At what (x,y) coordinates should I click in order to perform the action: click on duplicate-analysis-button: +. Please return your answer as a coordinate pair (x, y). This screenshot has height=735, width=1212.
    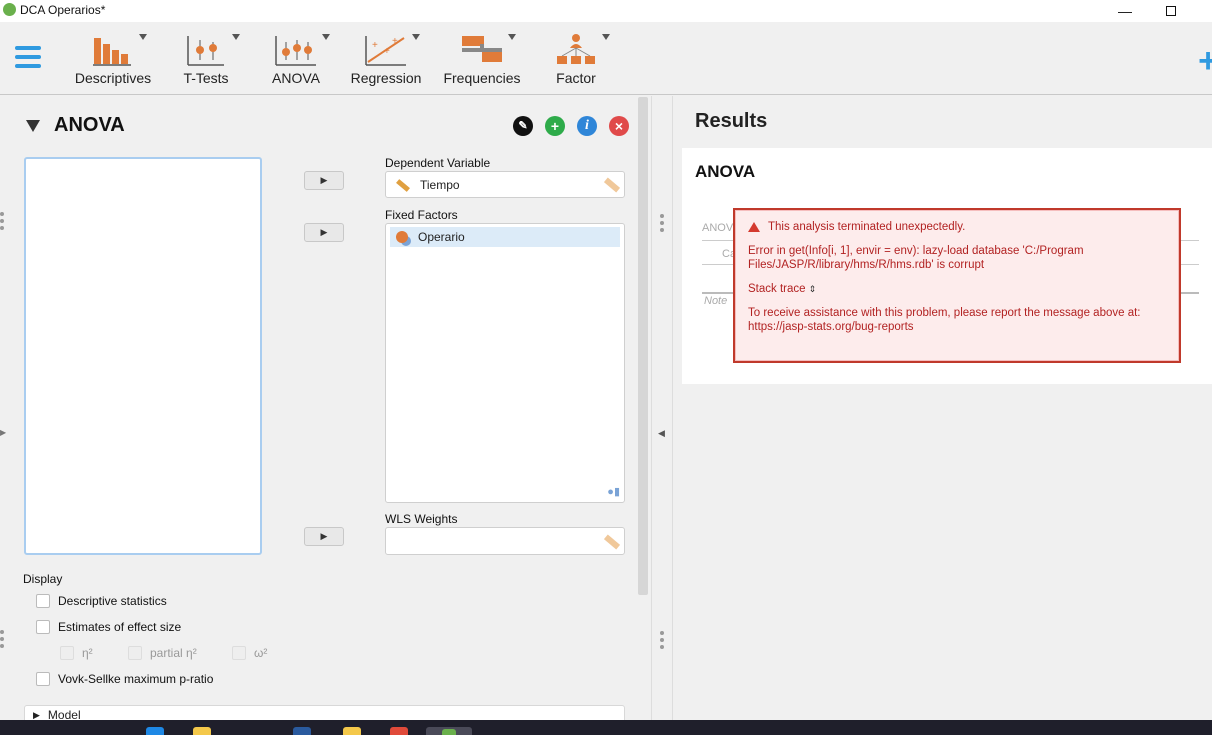
    Looking at the image, I should click on (555, 126).